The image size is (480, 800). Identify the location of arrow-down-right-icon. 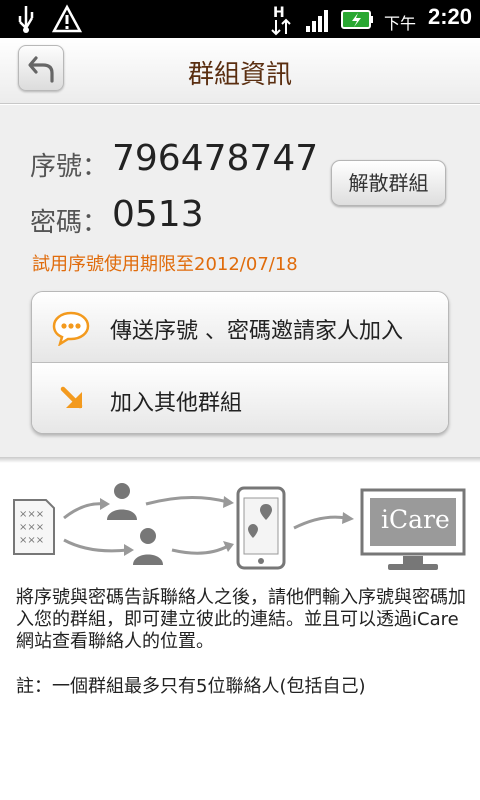
(73, 401).